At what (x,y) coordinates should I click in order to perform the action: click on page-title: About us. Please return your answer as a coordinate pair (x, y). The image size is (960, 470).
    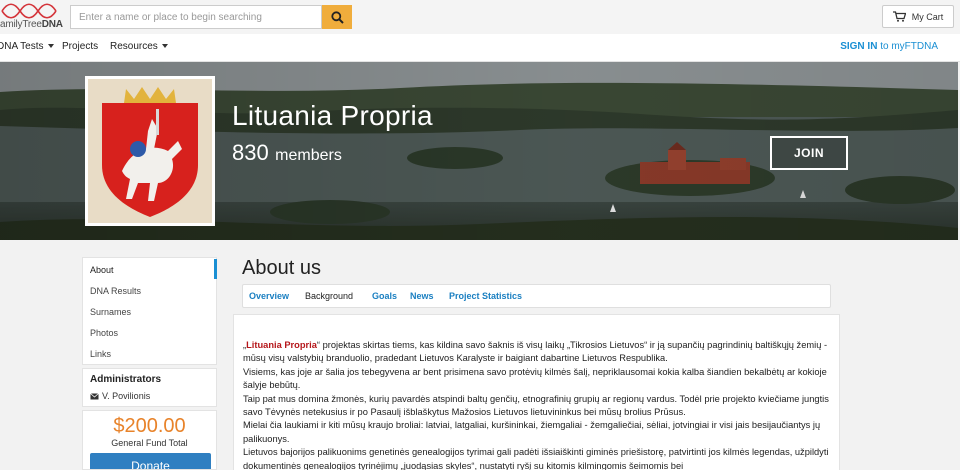
    Looking at the image, I should click on (281, 268).